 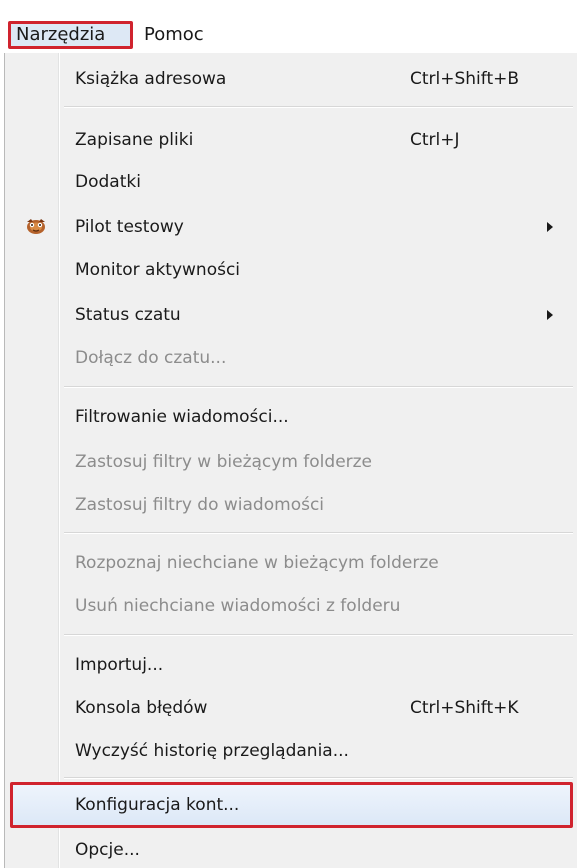 I want to click on menu-item-rozpoznaj-niechciane: Rozpoznaj niechciane w bieżącym folderze, so click(x=290, y=563).